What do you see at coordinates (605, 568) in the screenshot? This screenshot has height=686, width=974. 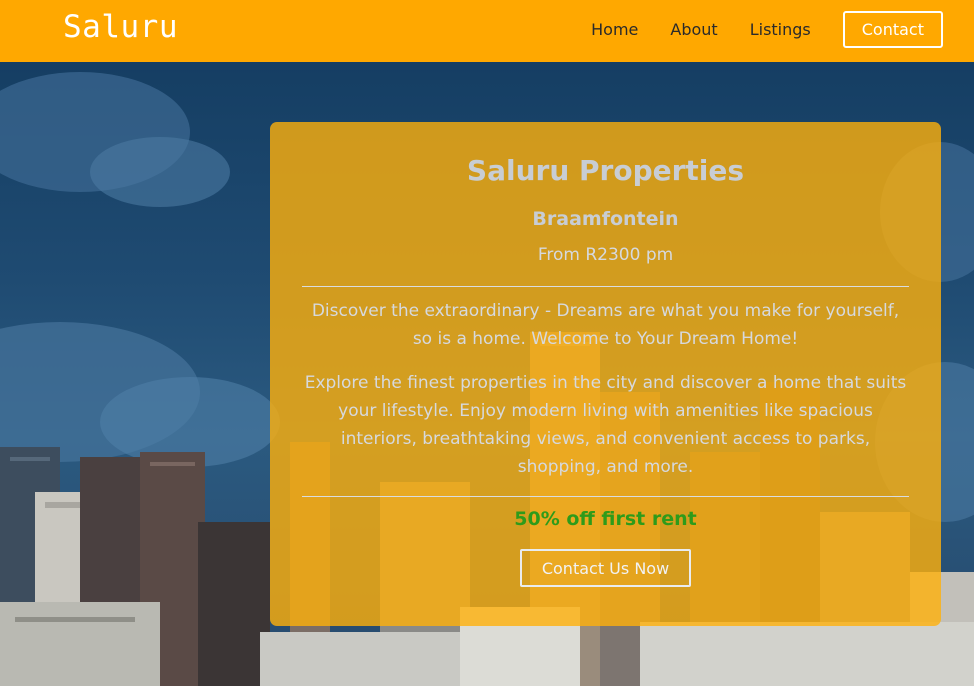 I see `contact-us-now-button: Contact Us Now` at bounding box center [605, 568].